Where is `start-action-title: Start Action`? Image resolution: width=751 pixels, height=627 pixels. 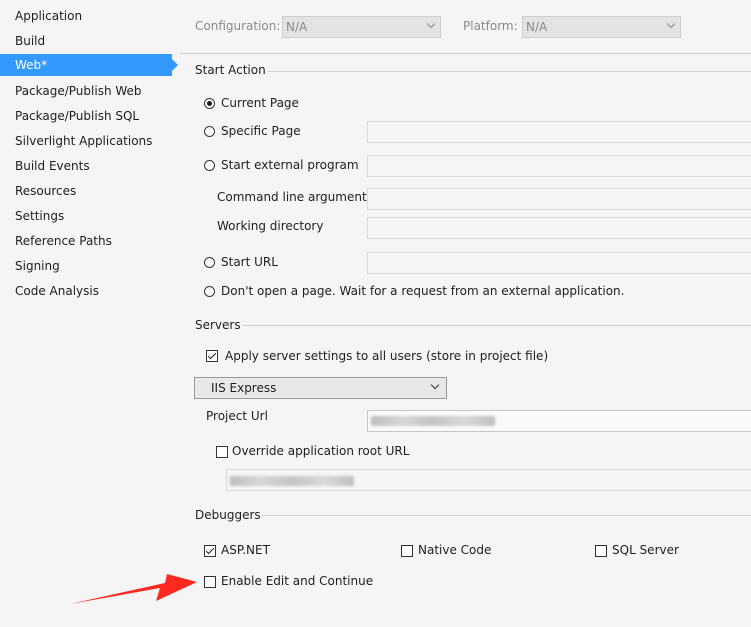
start-action-title: Start Action is located at coordinates (230, 70).